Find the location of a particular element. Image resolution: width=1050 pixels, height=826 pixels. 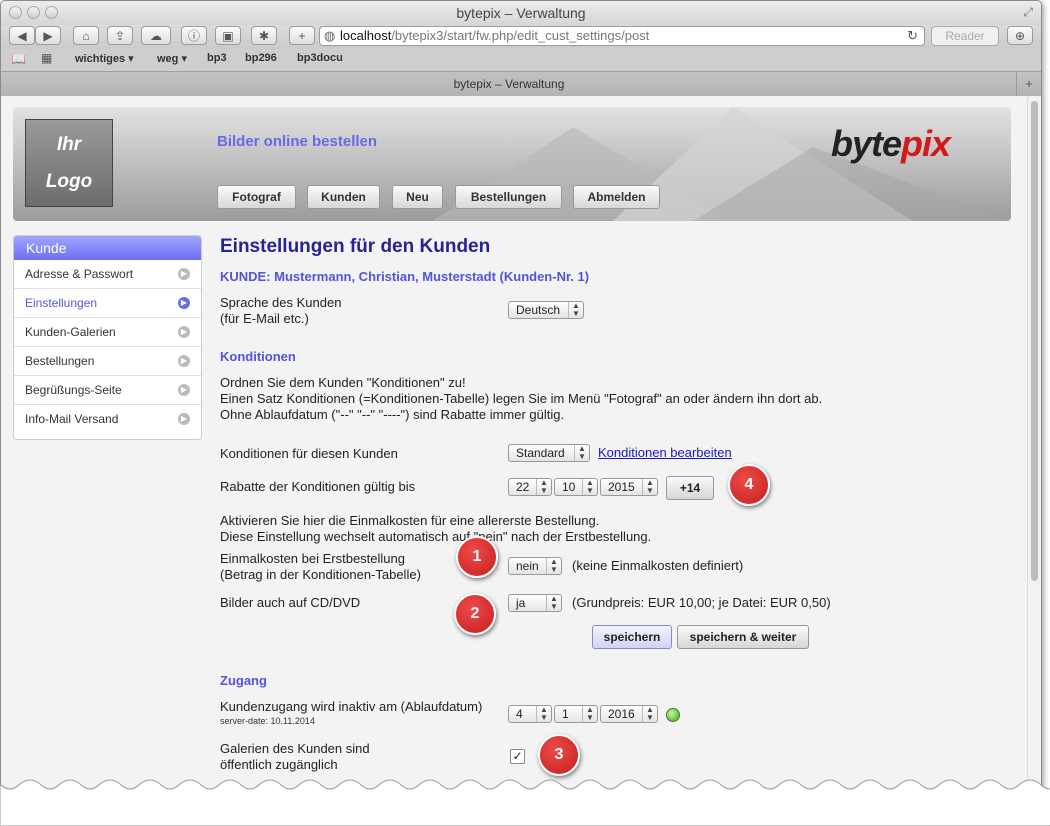

reload-icon: ↻ is located at coordinates (912, 36).